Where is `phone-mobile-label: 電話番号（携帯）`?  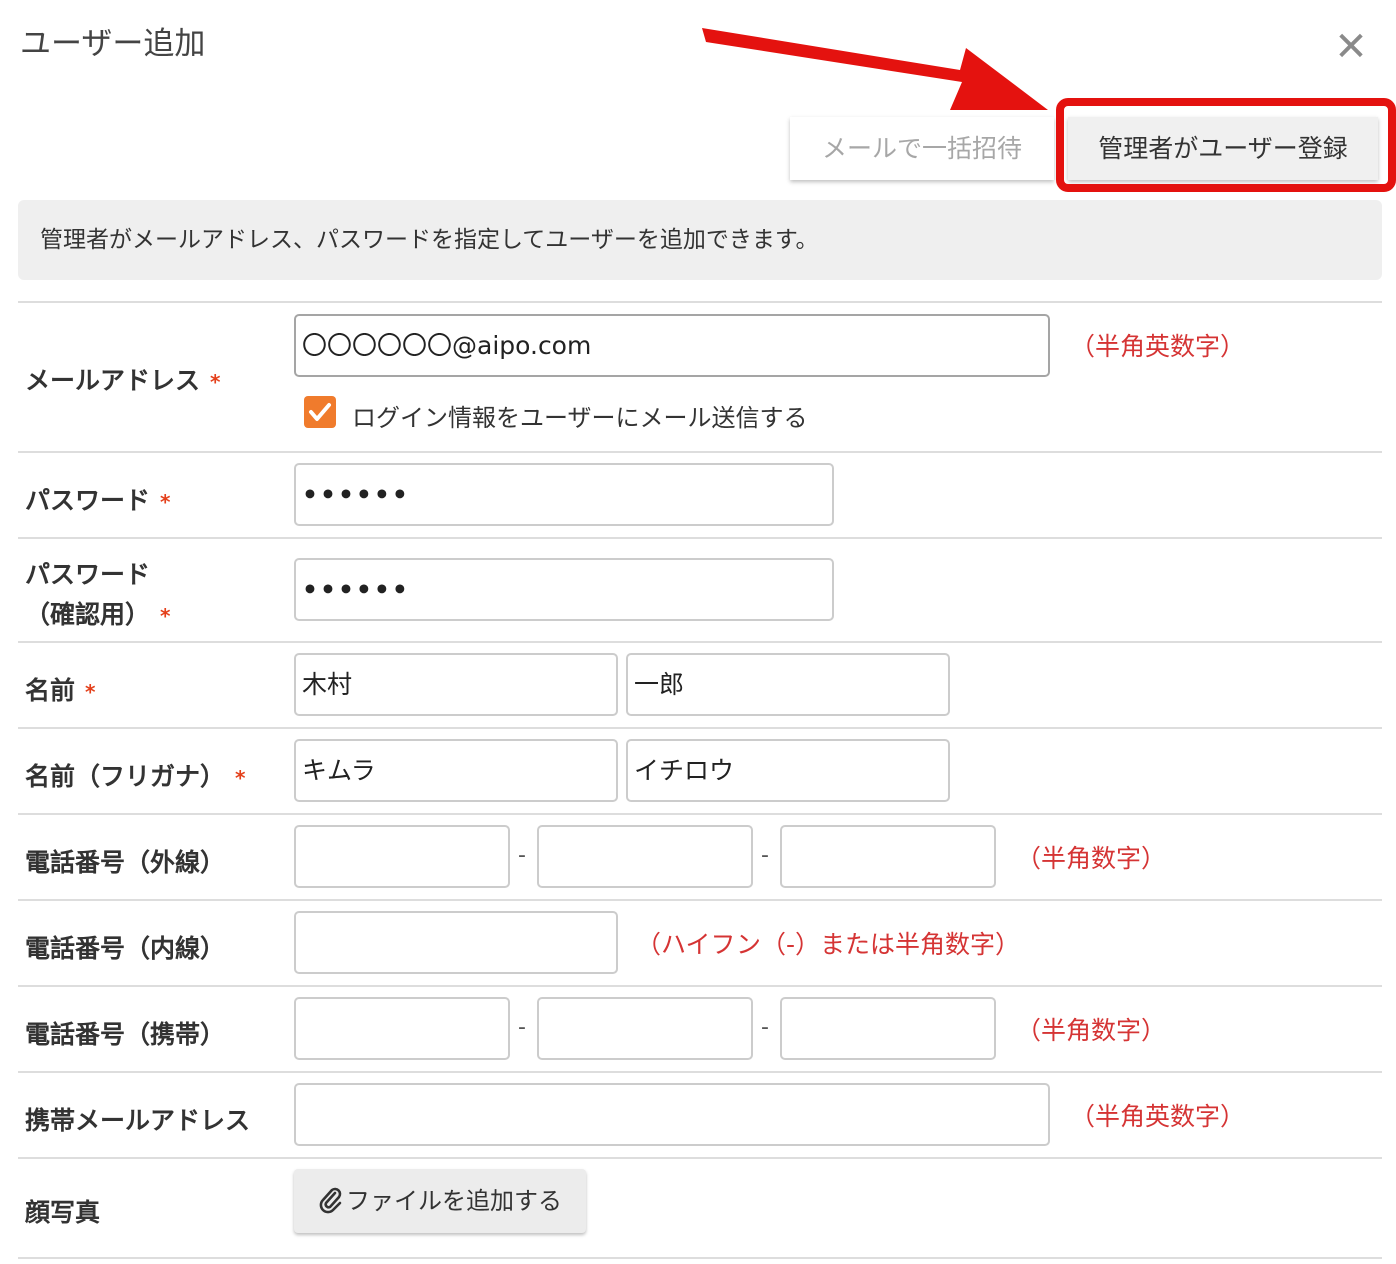
phone-mobile-label: 電話番号（携帯） is located at coordinates (125, 1034).